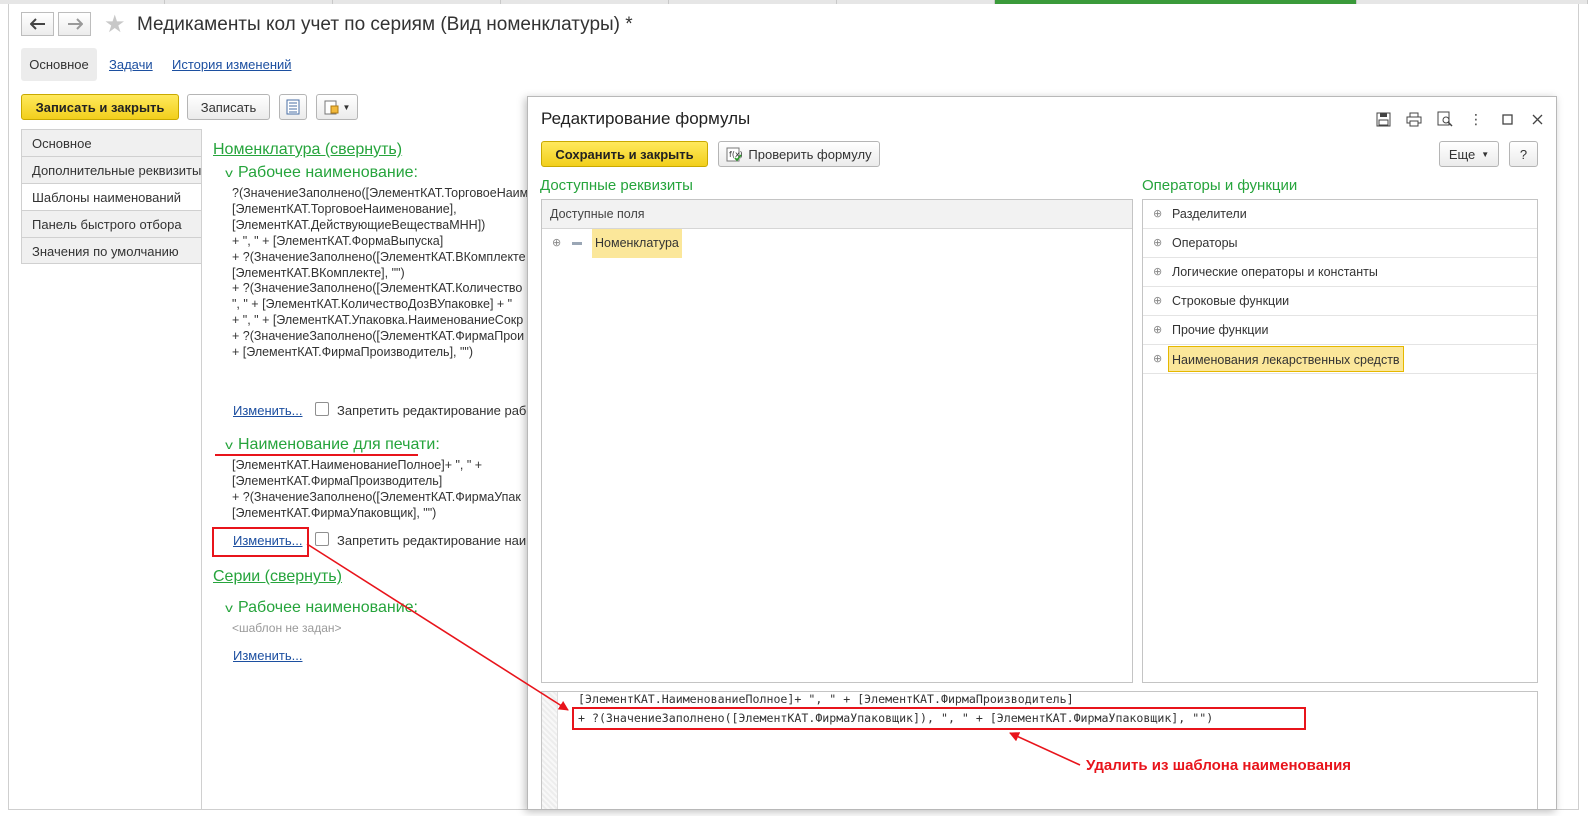 The height and width of the screenshot is (816, 1588). I want to click on arrow-to-highlight, so click(1045, 749).